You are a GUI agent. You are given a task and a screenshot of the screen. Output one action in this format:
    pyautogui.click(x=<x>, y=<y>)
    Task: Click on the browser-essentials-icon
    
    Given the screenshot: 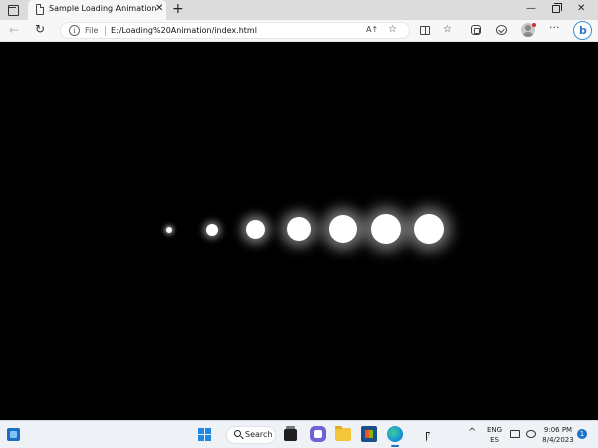 What is the action you would take?
    pyautogui.click(x=501, y=30)
    